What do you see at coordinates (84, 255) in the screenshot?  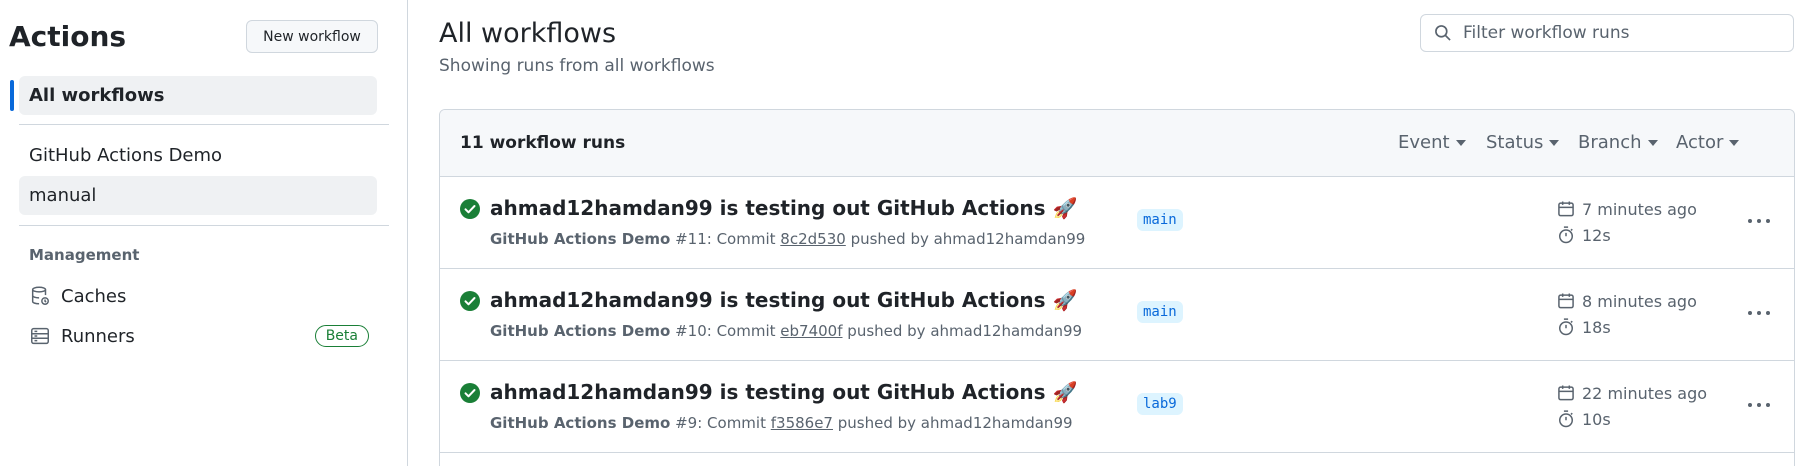 I see `management-heading: Management` at bounding box center [84, 255].